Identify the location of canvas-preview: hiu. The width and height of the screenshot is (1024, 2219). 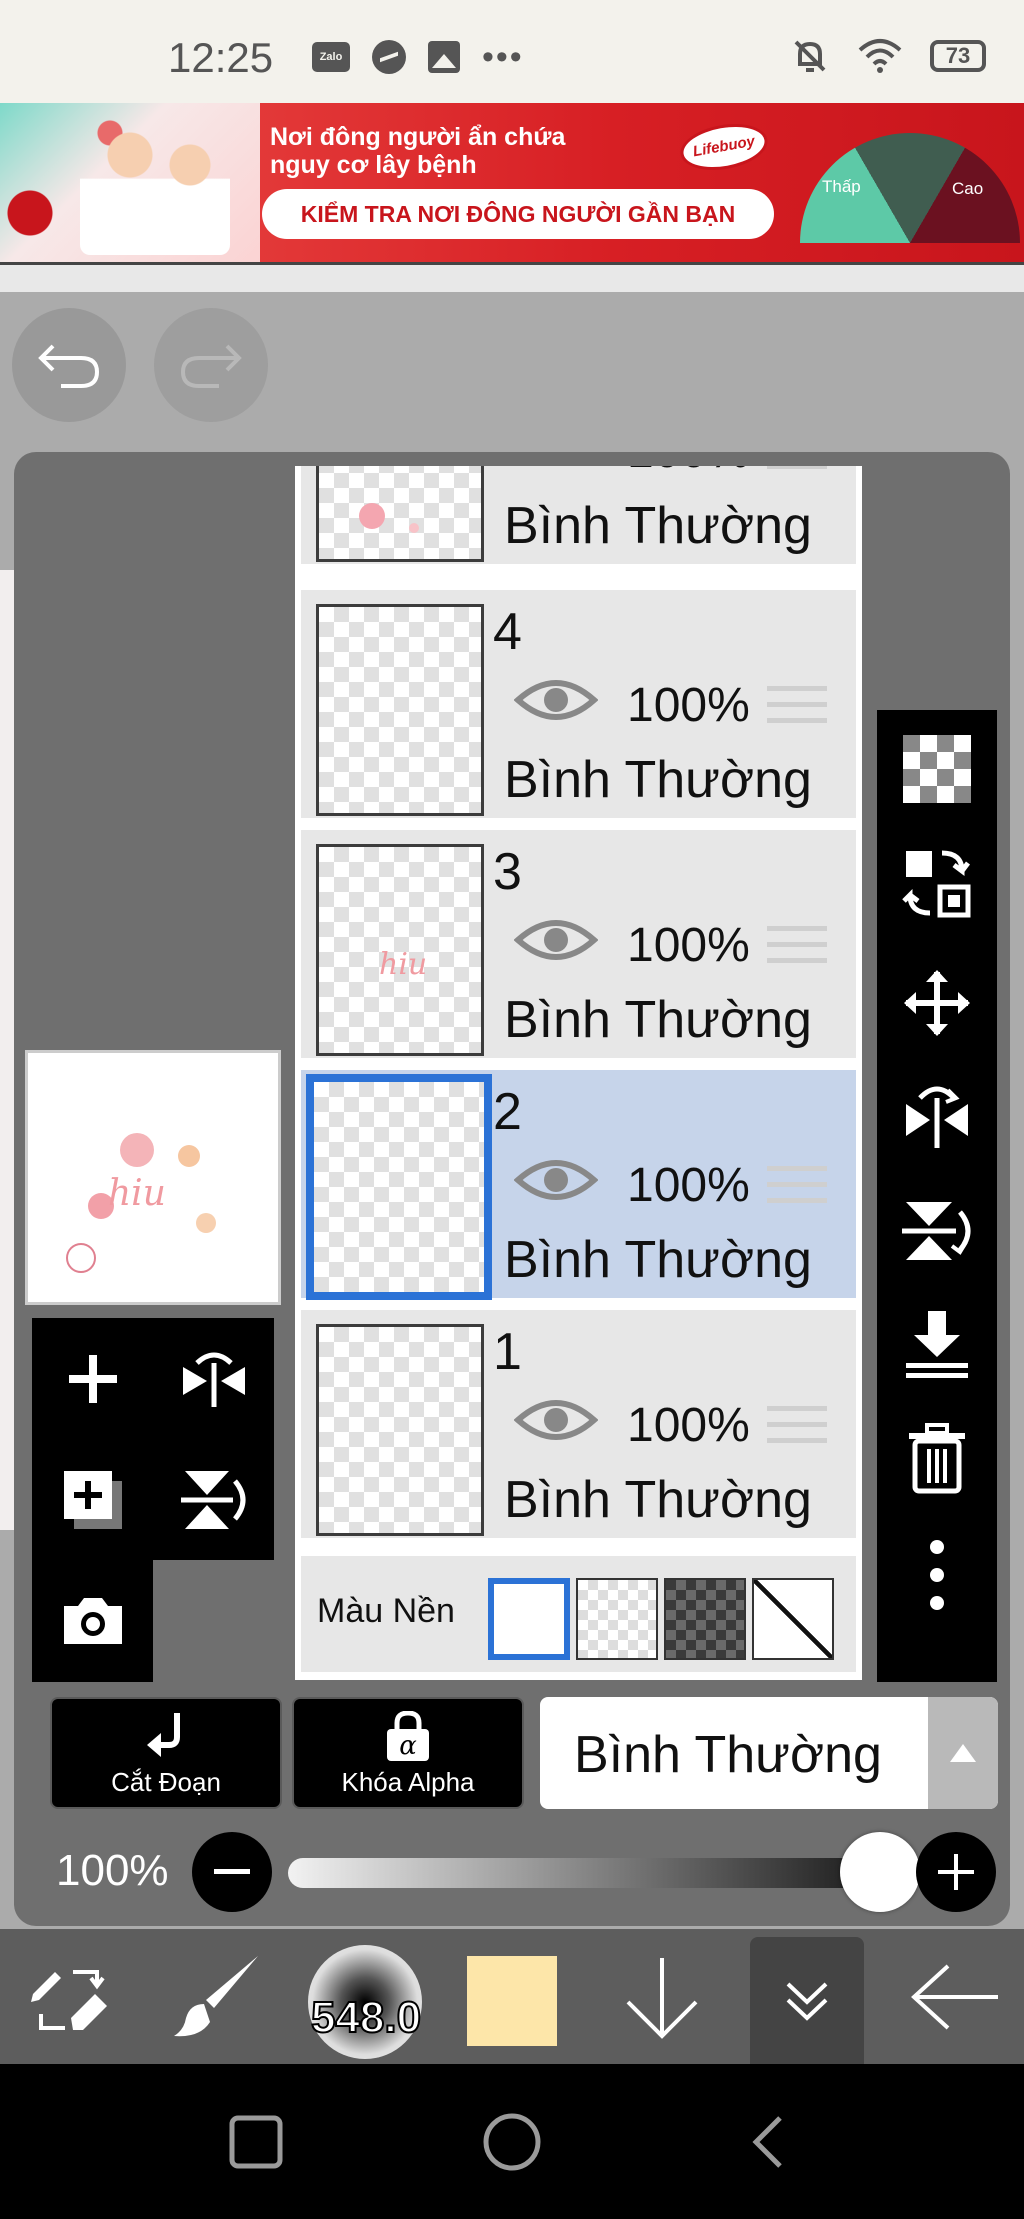
(153, 1177).